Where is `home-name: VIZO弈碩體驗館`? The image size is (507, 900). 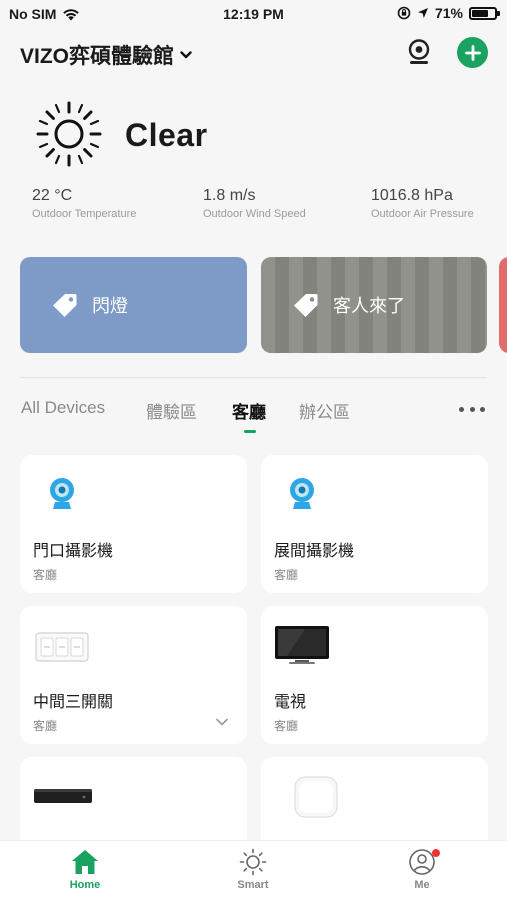
home-name: VIZO弈碩體驗館 is located at coordinates (97, 56).